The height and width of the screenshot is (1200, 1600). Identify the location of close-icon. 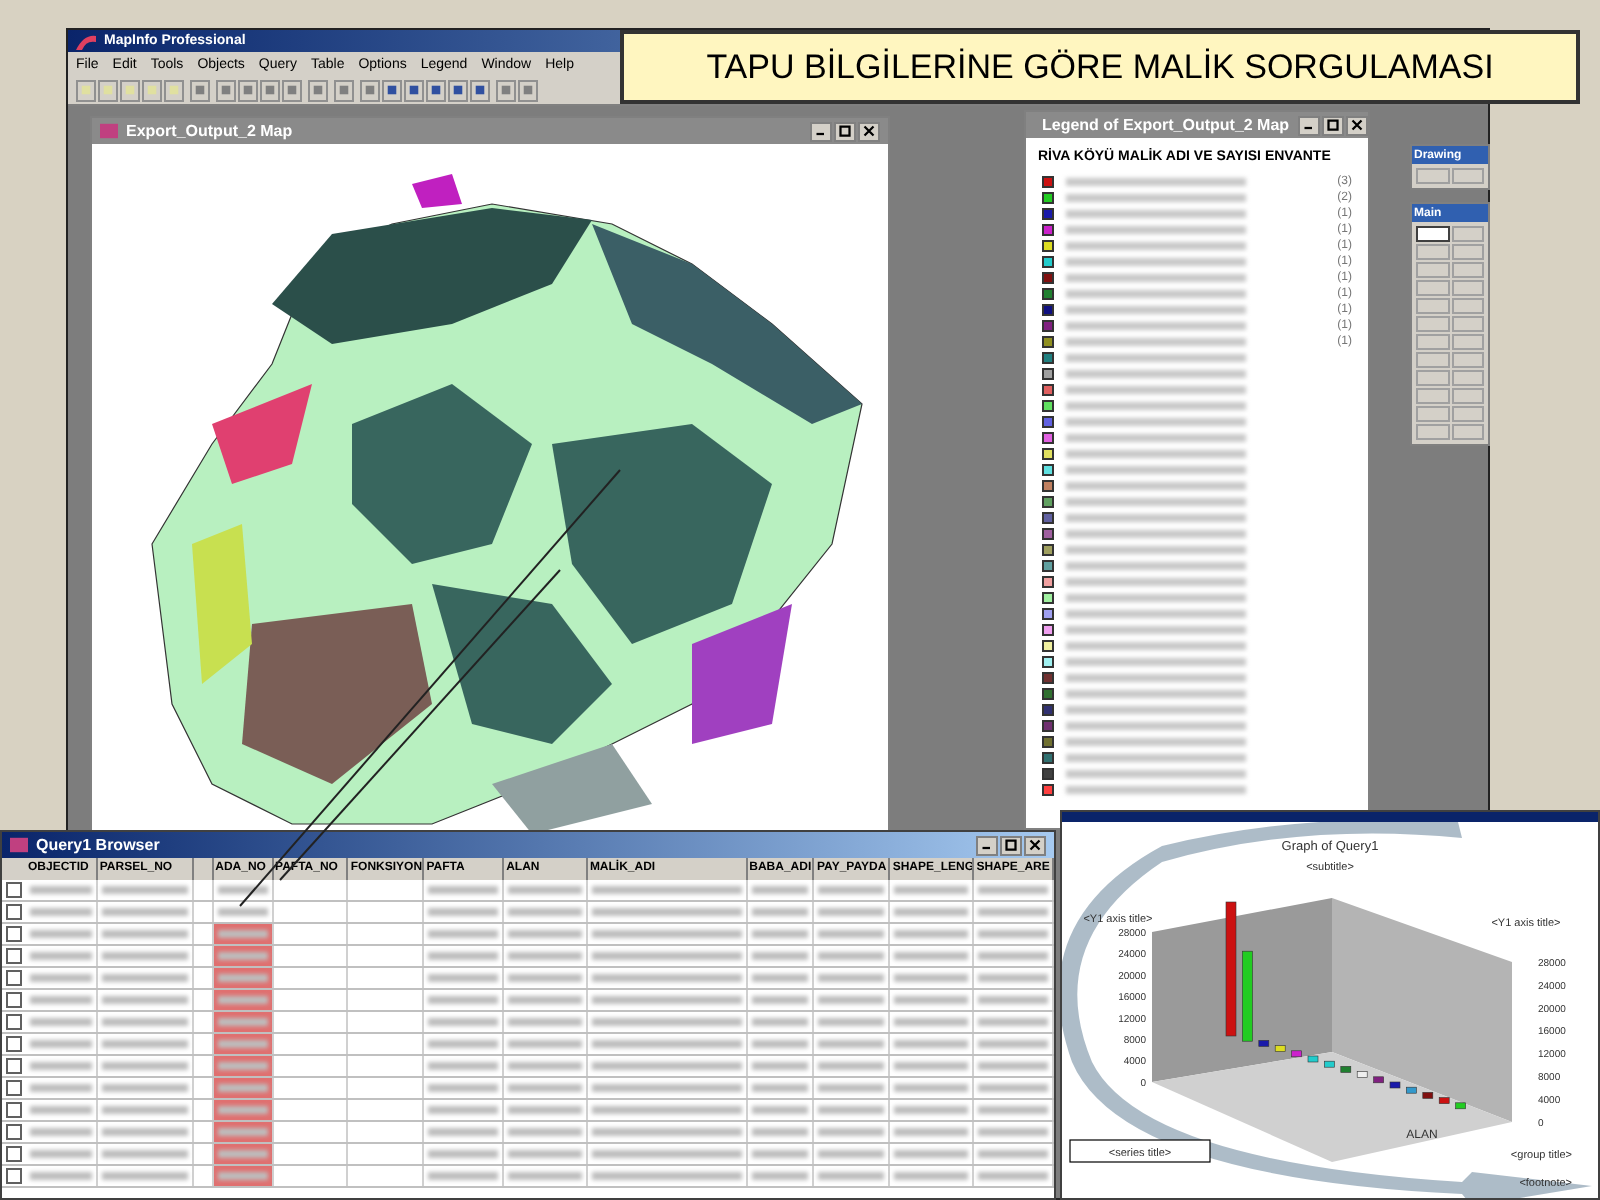
(869, 131).